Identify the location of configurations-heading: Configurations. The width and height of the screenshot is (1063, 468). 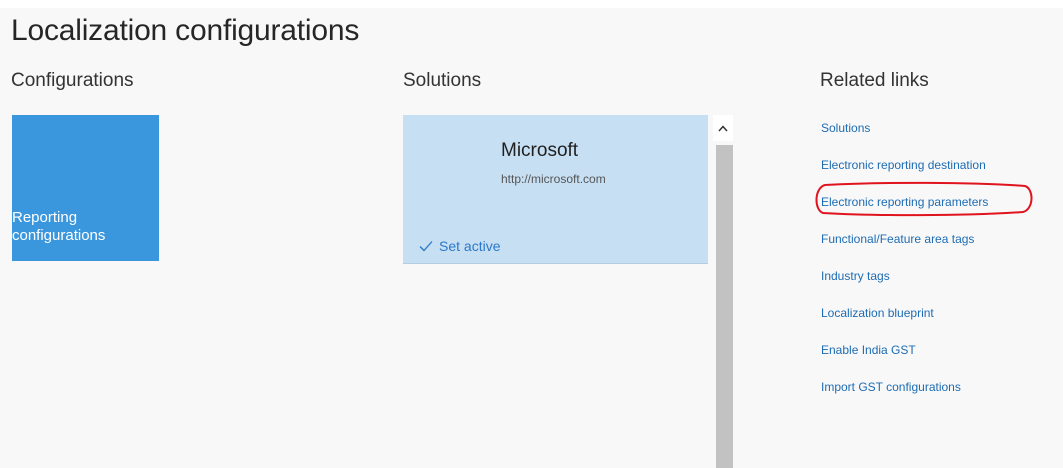
(72, 80).